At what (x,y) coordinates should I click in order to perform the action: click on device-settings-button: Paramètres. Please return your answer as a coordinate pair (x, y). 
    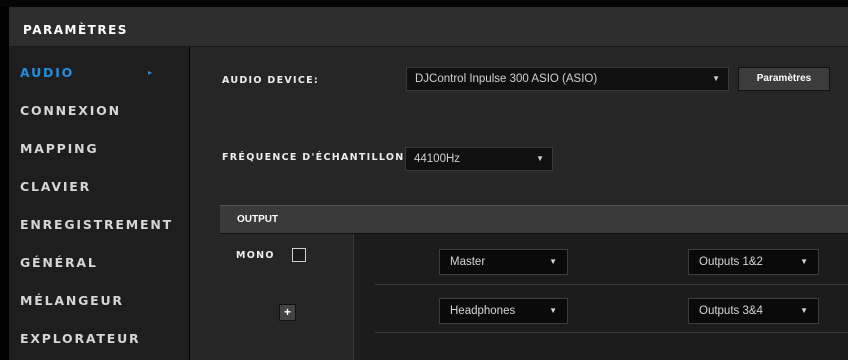
    Looking at the image, I should click on (784, 79).